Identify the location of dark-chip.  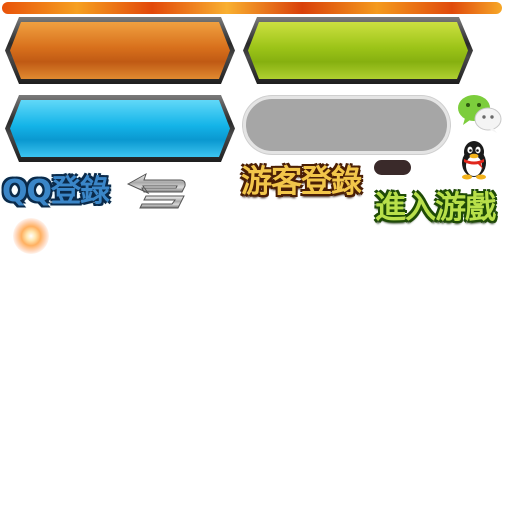
(392, 167).